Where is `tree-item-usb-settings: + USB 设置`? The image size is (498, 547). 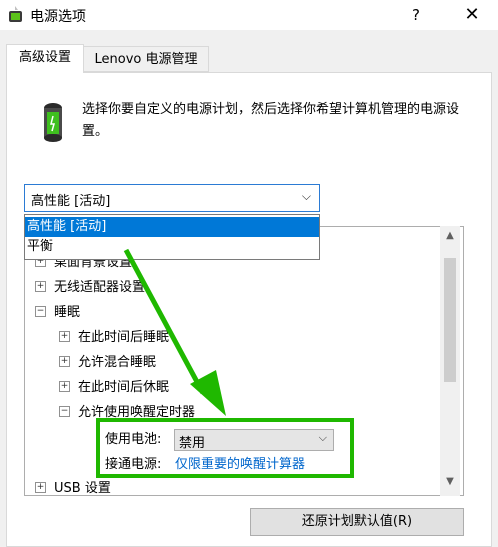
tree-item-usb-settings: + USB 设置 is located at coordinates (73, 486).